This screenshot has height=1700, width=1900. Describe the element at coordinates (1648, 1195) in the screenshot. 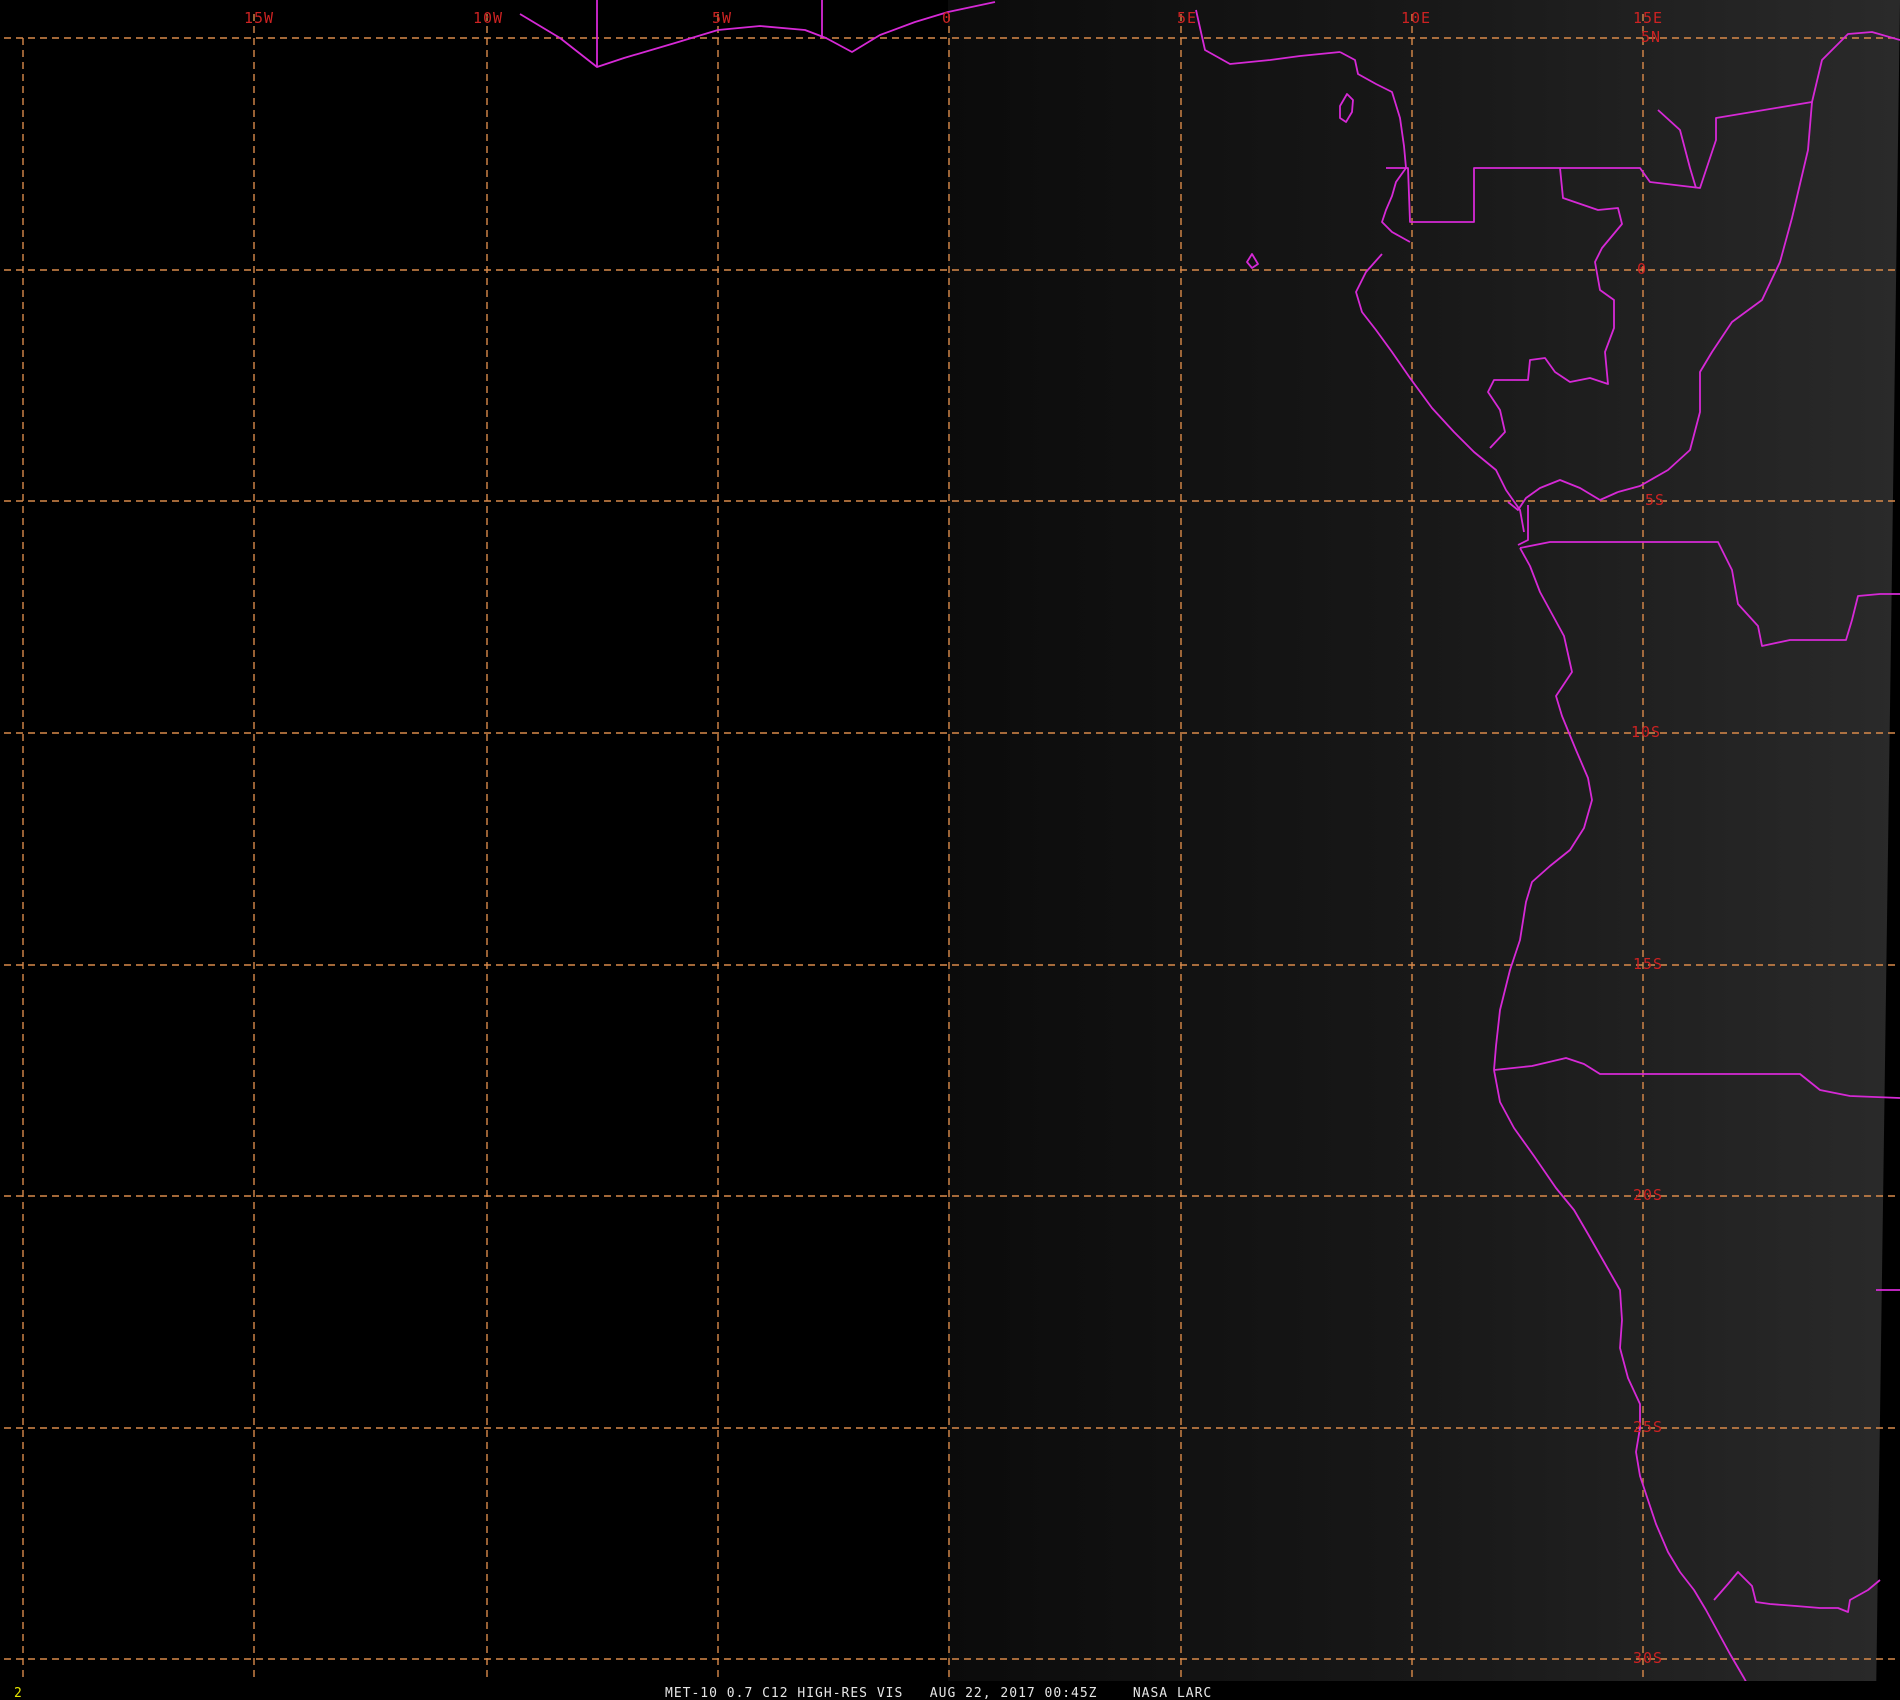

I see `lat-label-20s: 20S` at that location.